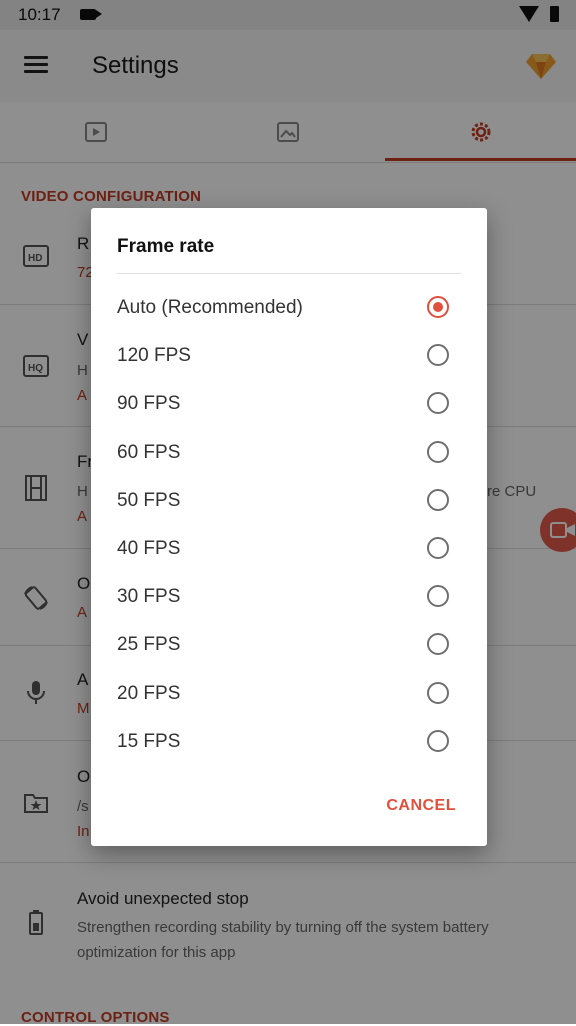 The image size is (576, 1026). Describe the element at coordinates (149, 500) in the screenshot. I see `option-label: 50 FPS` at that location.